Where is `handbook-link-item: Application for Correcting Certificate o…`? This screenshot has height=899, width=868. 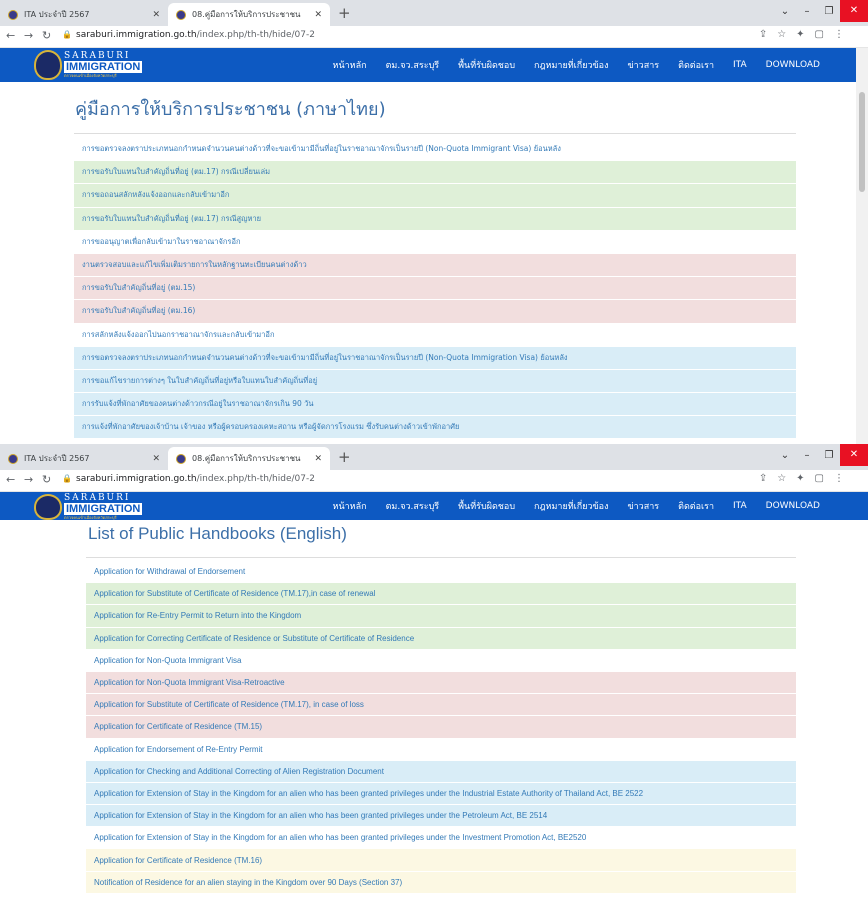 handbook-link-item: Application for Correcting Certificate o… is located at coordinates (441, 637).